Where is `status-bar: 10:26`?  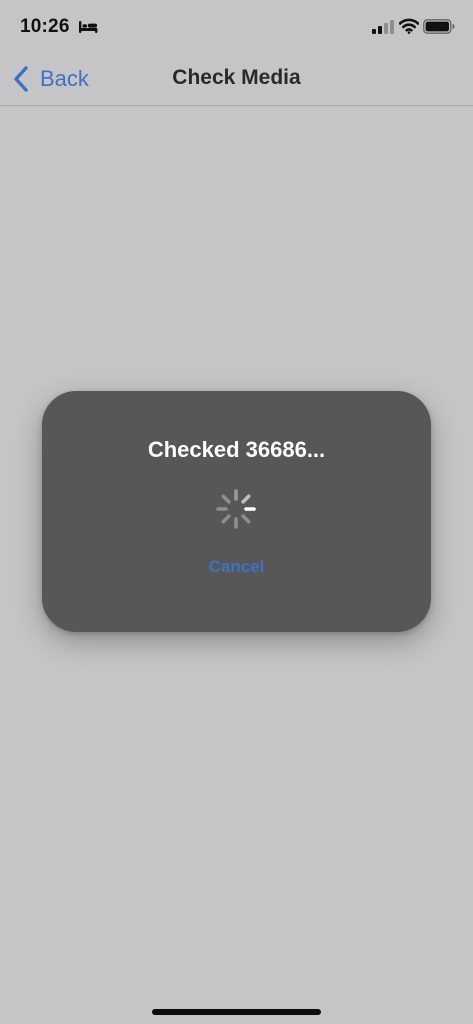 status-bar: 10:26 is located at coordinates (236, 27).